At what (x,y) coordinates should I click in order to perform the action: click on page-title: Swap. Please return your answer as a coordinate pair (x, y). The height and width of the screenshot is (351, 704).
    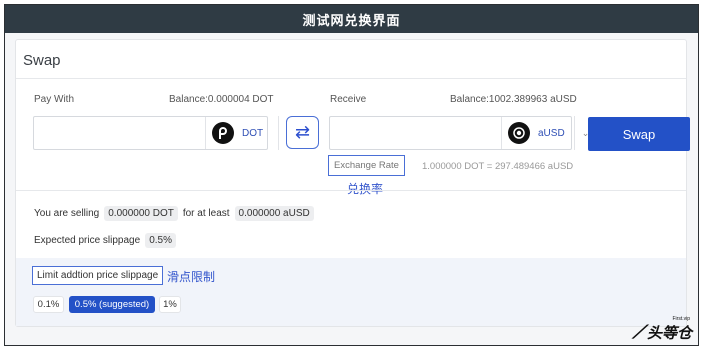
    Looking at the image, I should click on (42, 60).